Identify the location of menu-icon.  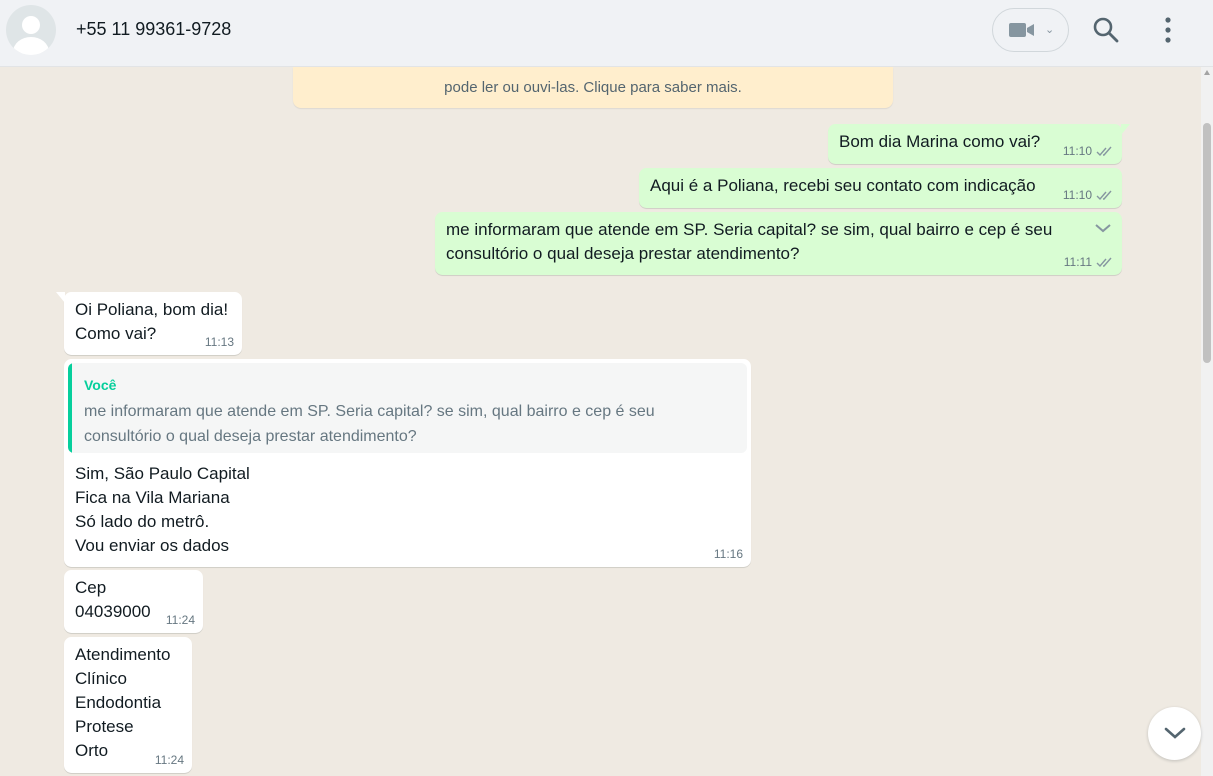
(1168, 30).